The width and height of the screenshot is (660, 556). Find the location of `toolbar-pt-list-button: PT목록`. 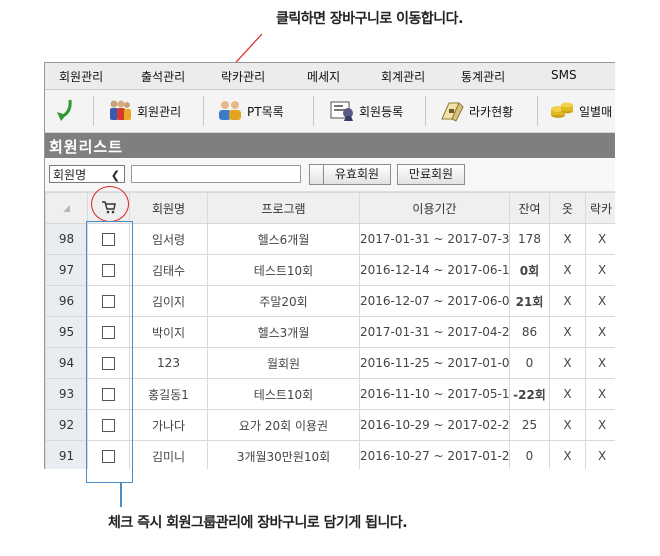

toolbar-pt-list-button: PT목록 is located at coordinates (250, 111).